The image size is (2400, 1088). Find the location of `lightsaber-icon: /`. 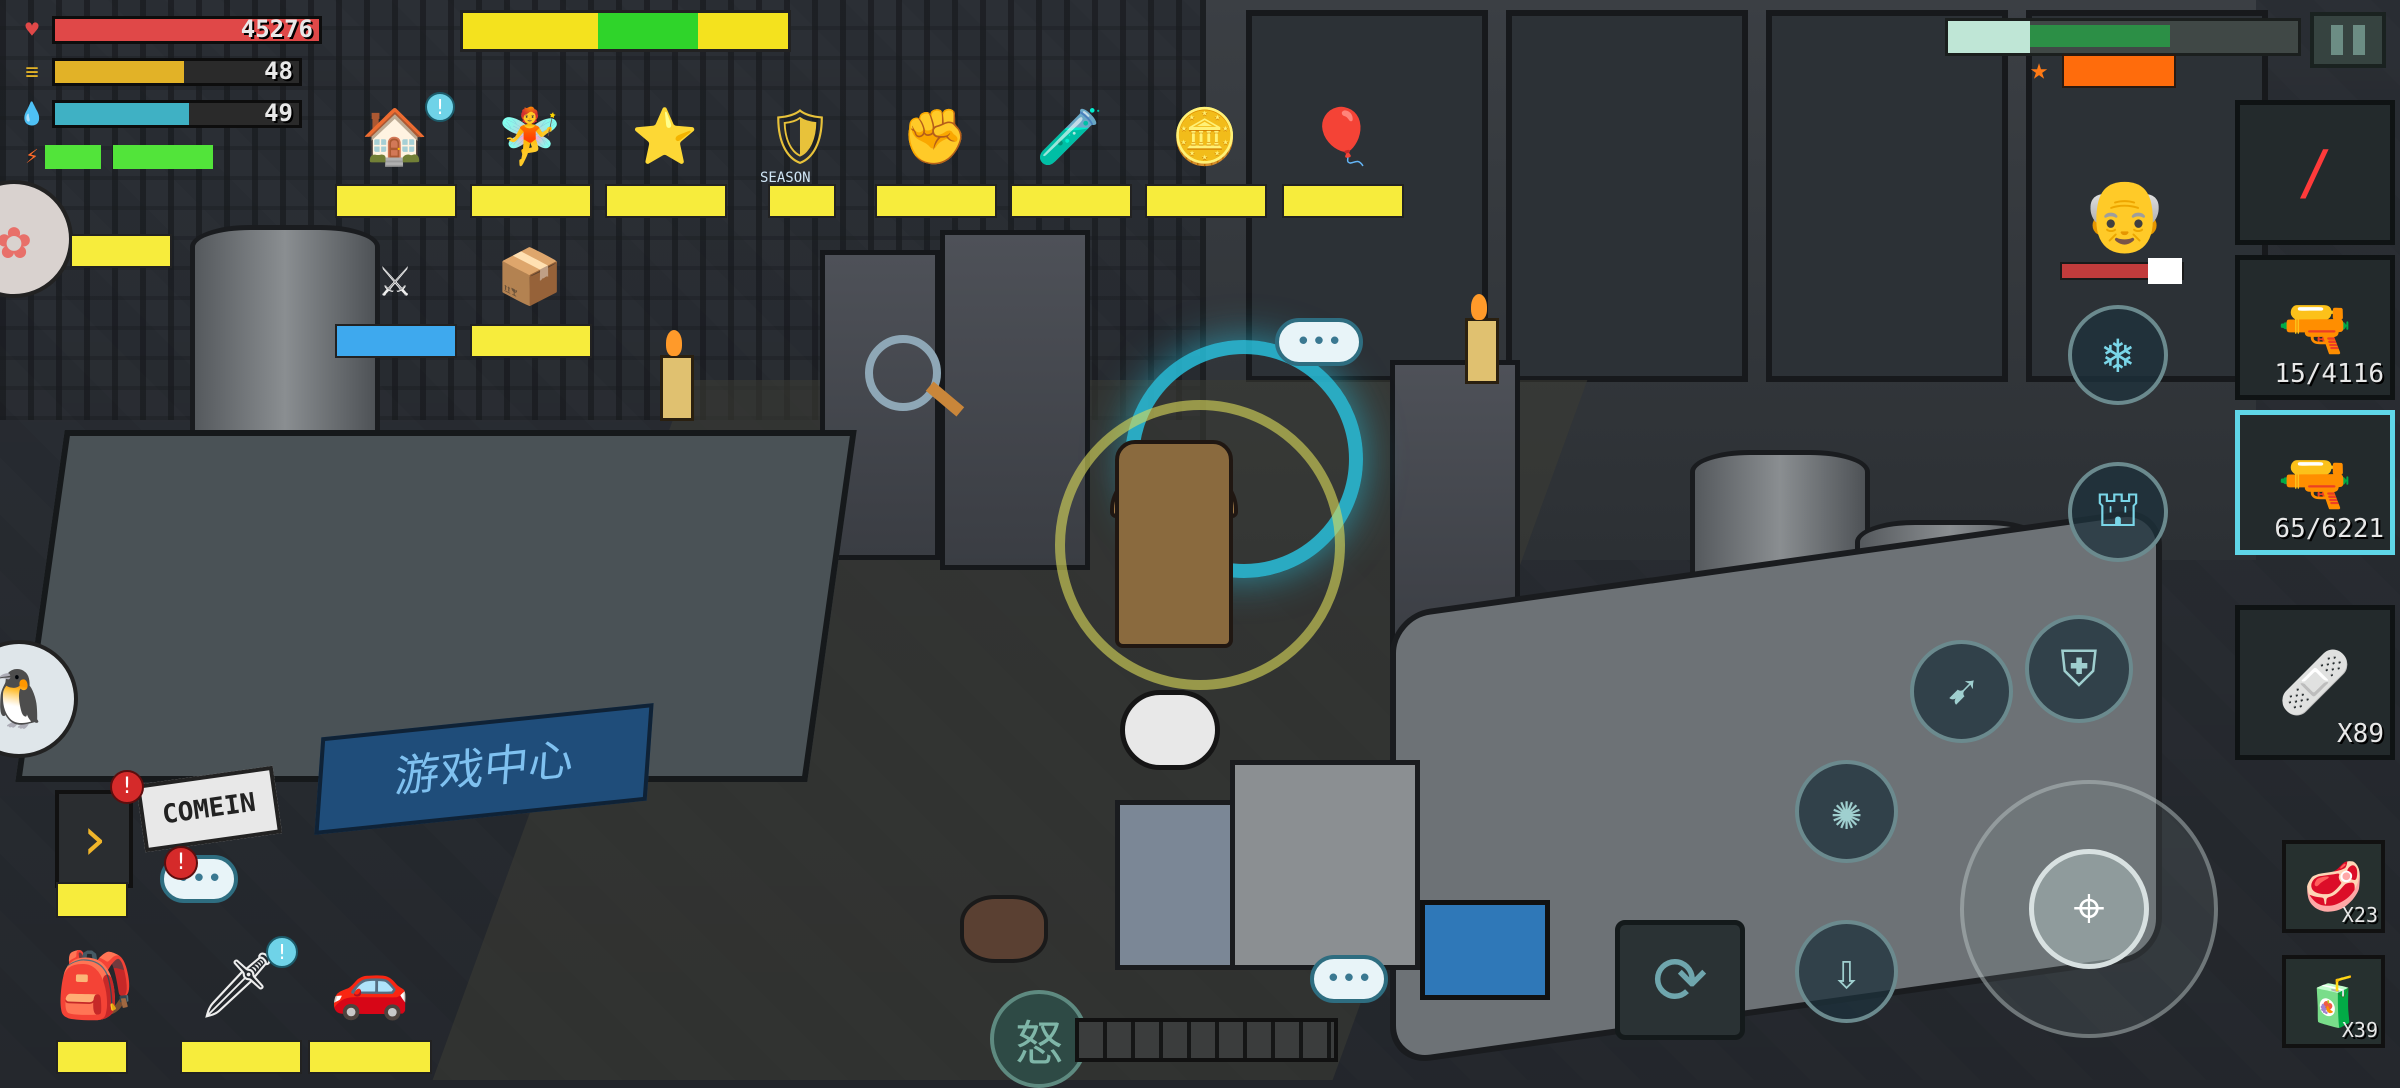

lightsaber-icon: / is located at coordinates (2315, 172).